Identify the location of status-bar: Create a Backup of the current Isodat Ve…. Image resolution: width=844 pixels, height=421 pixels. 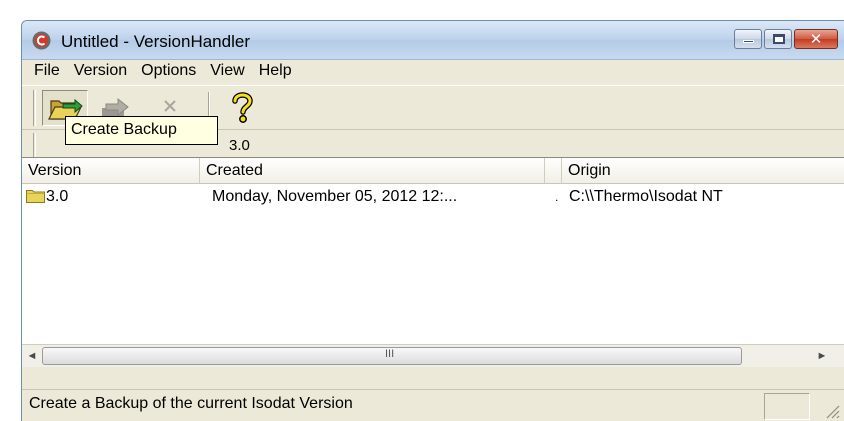
(433, 405).